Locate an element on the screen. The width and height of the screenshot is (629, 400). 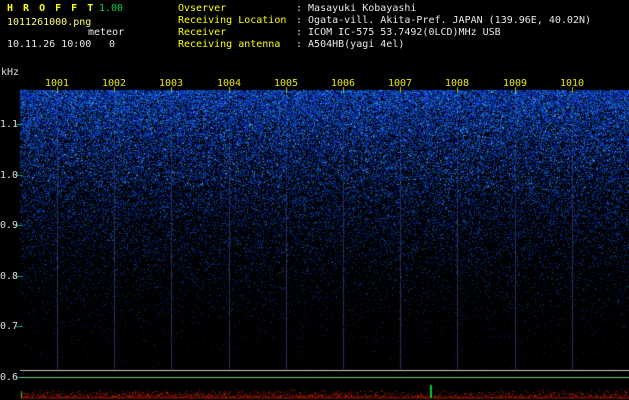
info-row-observer: Ovserver : Masayuki Kobayashi is located at coordinates (384, 9).